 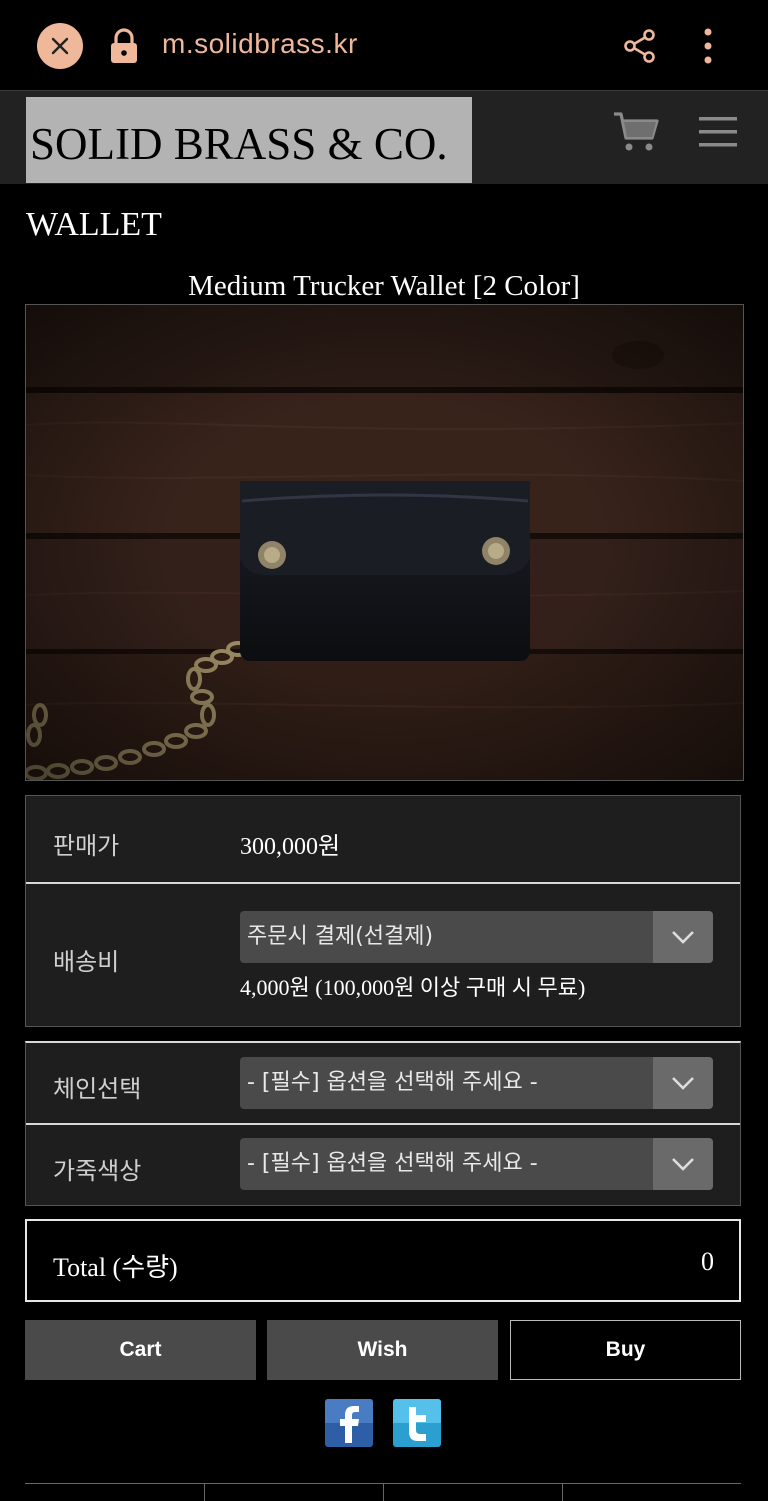 What do you see at coordinates (124, 46) in the screenshot?
I see `lock-icon` at bounding box center [124, 46].